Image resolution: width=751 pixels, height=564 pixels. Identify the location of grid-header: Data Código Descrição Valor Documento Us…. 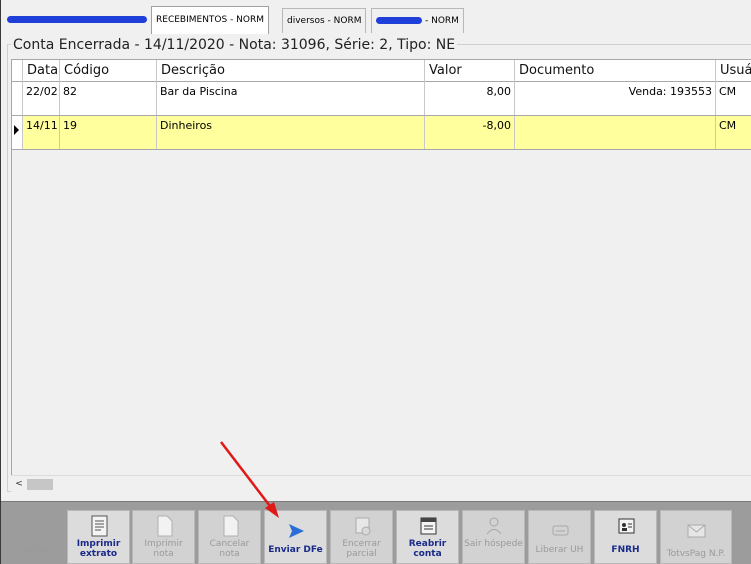
(381, 70).